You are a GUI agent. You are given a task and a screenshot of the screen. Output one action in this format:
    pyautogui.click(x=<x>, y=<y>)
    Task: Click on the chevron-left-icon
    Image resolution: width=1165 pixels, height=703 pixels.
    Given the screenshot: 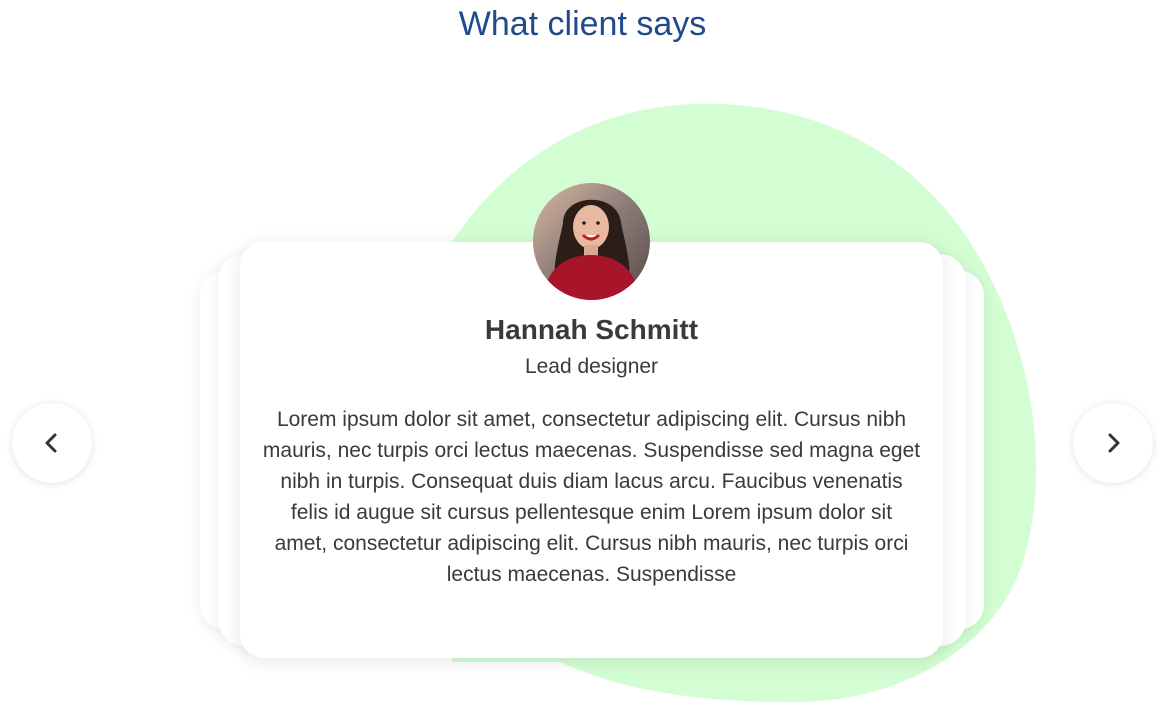 What is the action you would take?
    pyautogui.click(x=51, y=443)
    